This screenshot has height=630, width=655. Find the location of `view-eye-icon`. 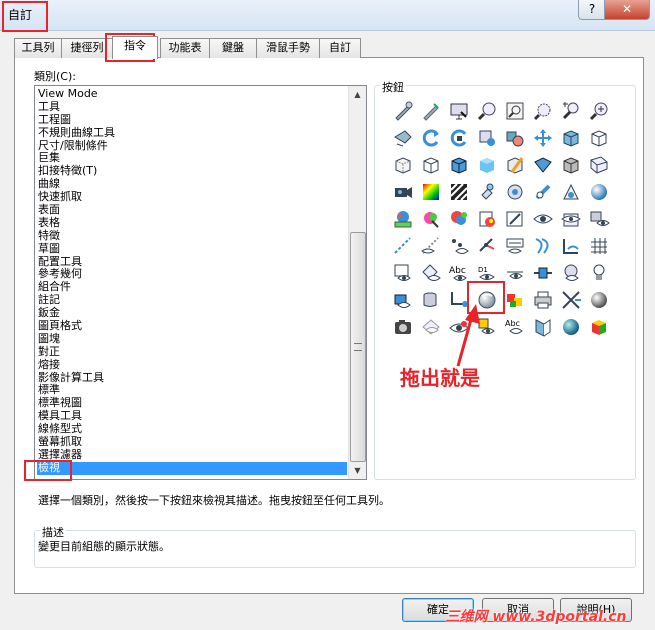

view-eye-icon is located at coordinates (543, 219).